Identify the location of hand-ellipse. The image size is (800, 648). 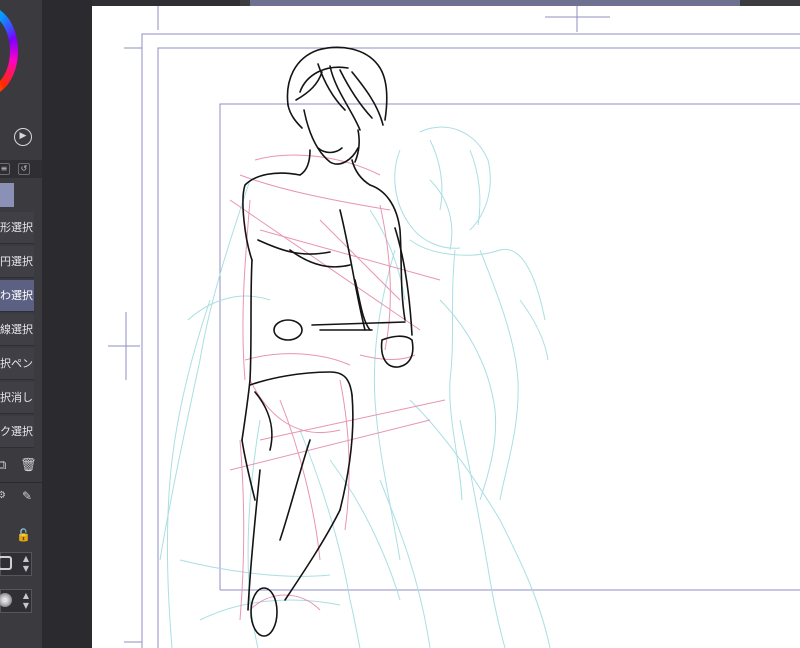
(288, 330).